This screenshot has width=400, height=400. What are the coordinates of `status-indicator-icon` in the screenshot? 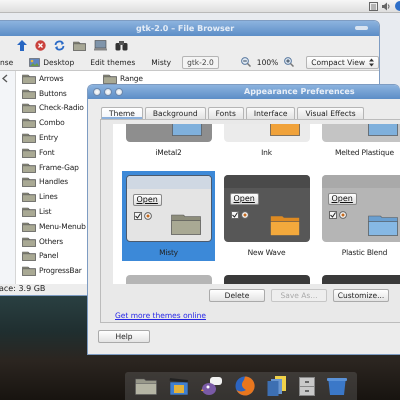 It's located at (397, 6).